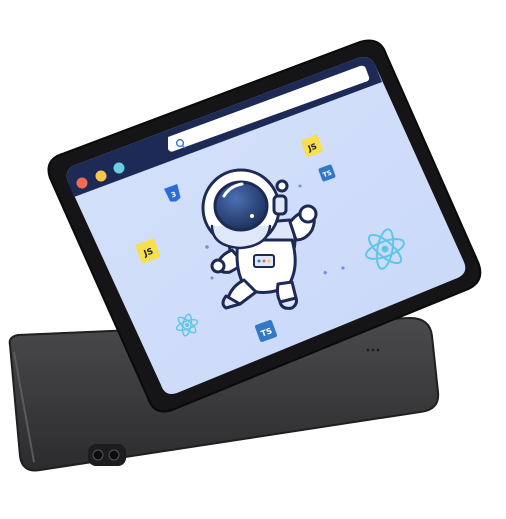 The image size is (506, 519). What do you see at coordinates (82, 183) in the screenshot?
I see `close-dot` at bounding box center [82, 183].